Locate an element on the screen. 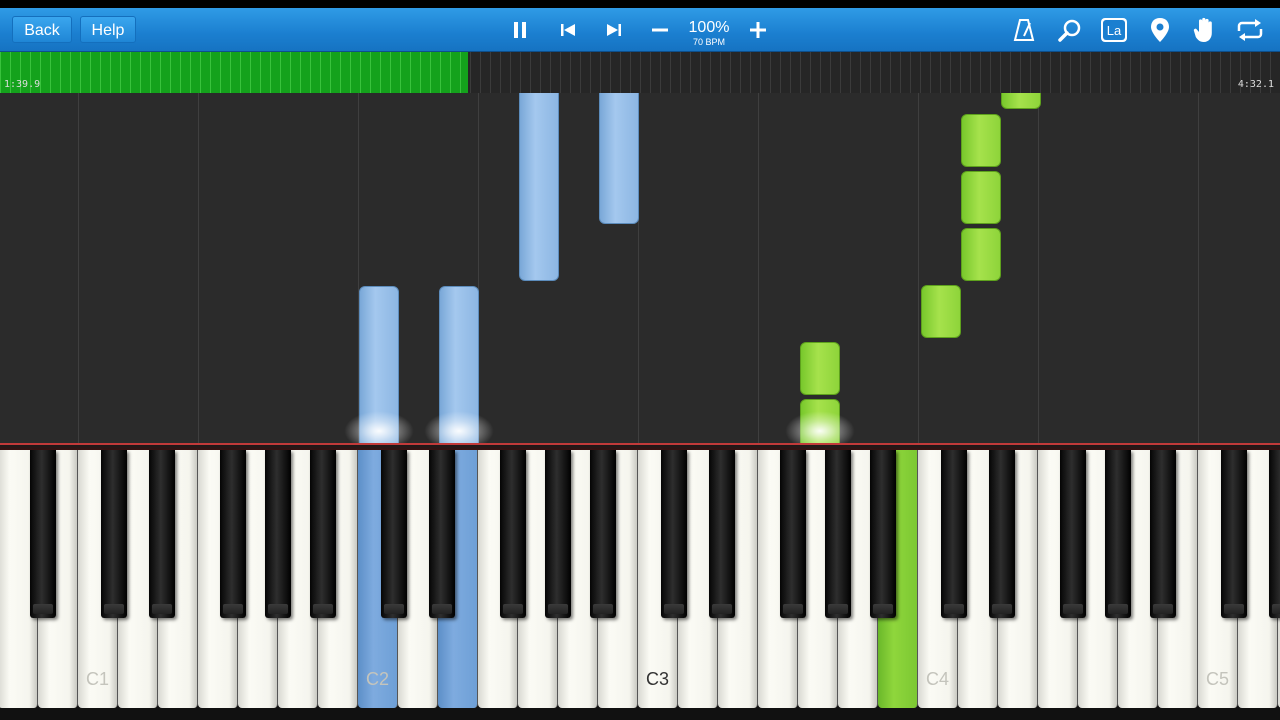  search-icon is located at coordinates (1070, 30).